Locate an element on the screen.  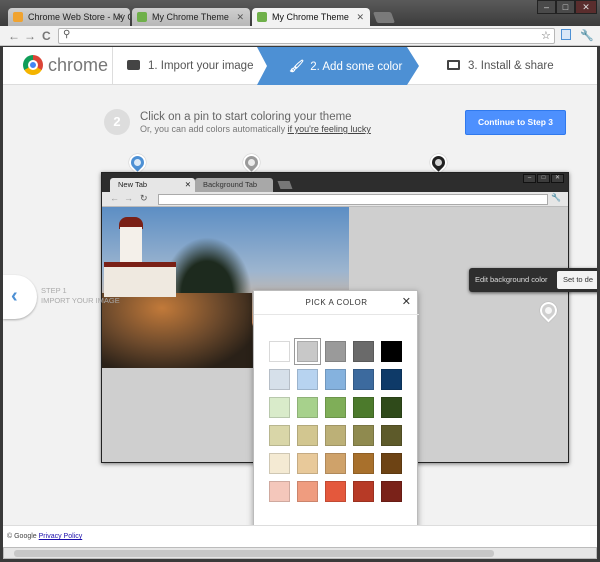
edit-background-tooltip: Edit background color Set to de is located at coordinates (533, 280).